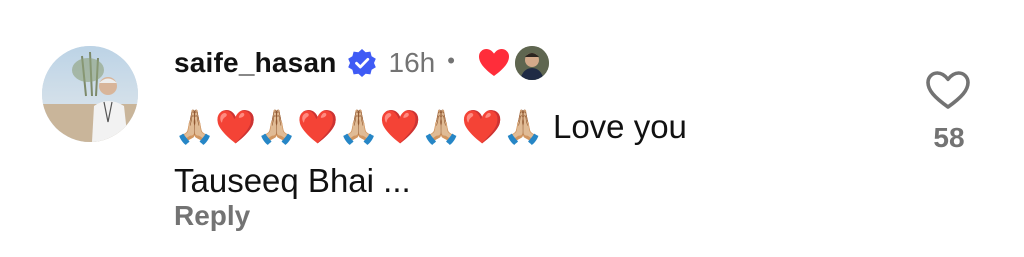 The image size is (1024, 257). I want to click on reply-button: Reply, so click(212, 216).